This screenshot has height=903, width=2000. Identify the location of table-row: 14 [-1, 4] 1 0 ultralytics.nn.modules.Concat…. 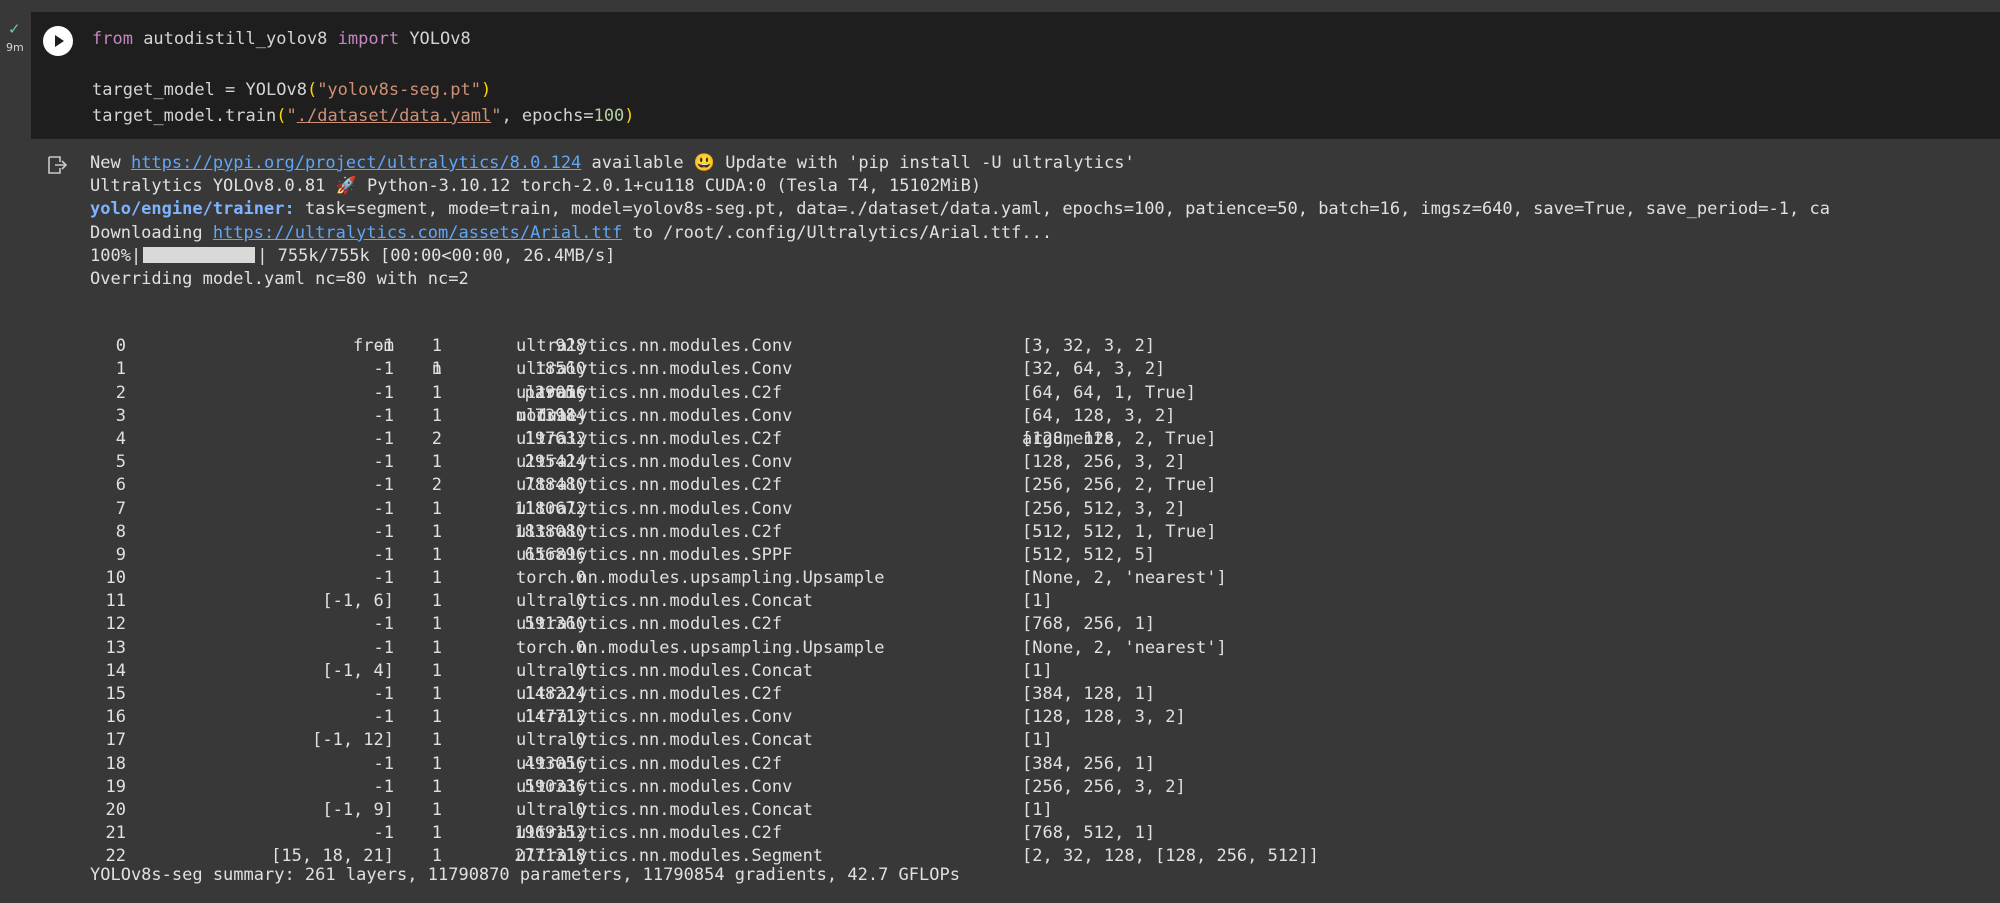
(571, 671).